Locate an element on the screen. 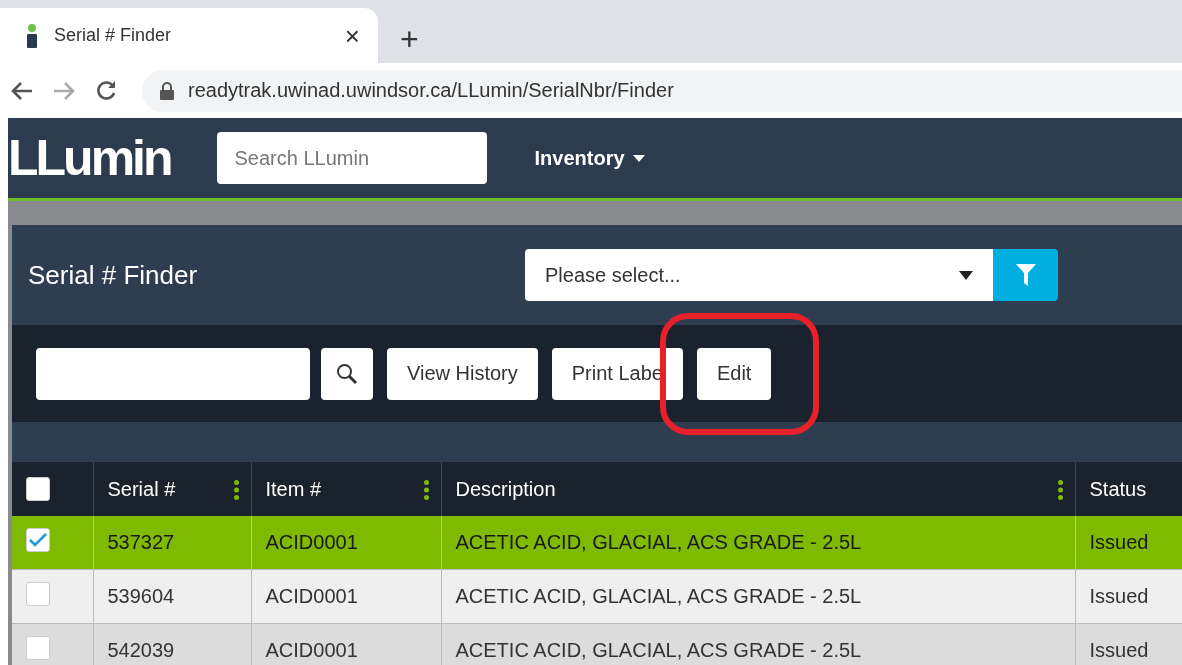 The image size is (1182, 665). table-cell: 537327 is located at coordinates (172, 543).